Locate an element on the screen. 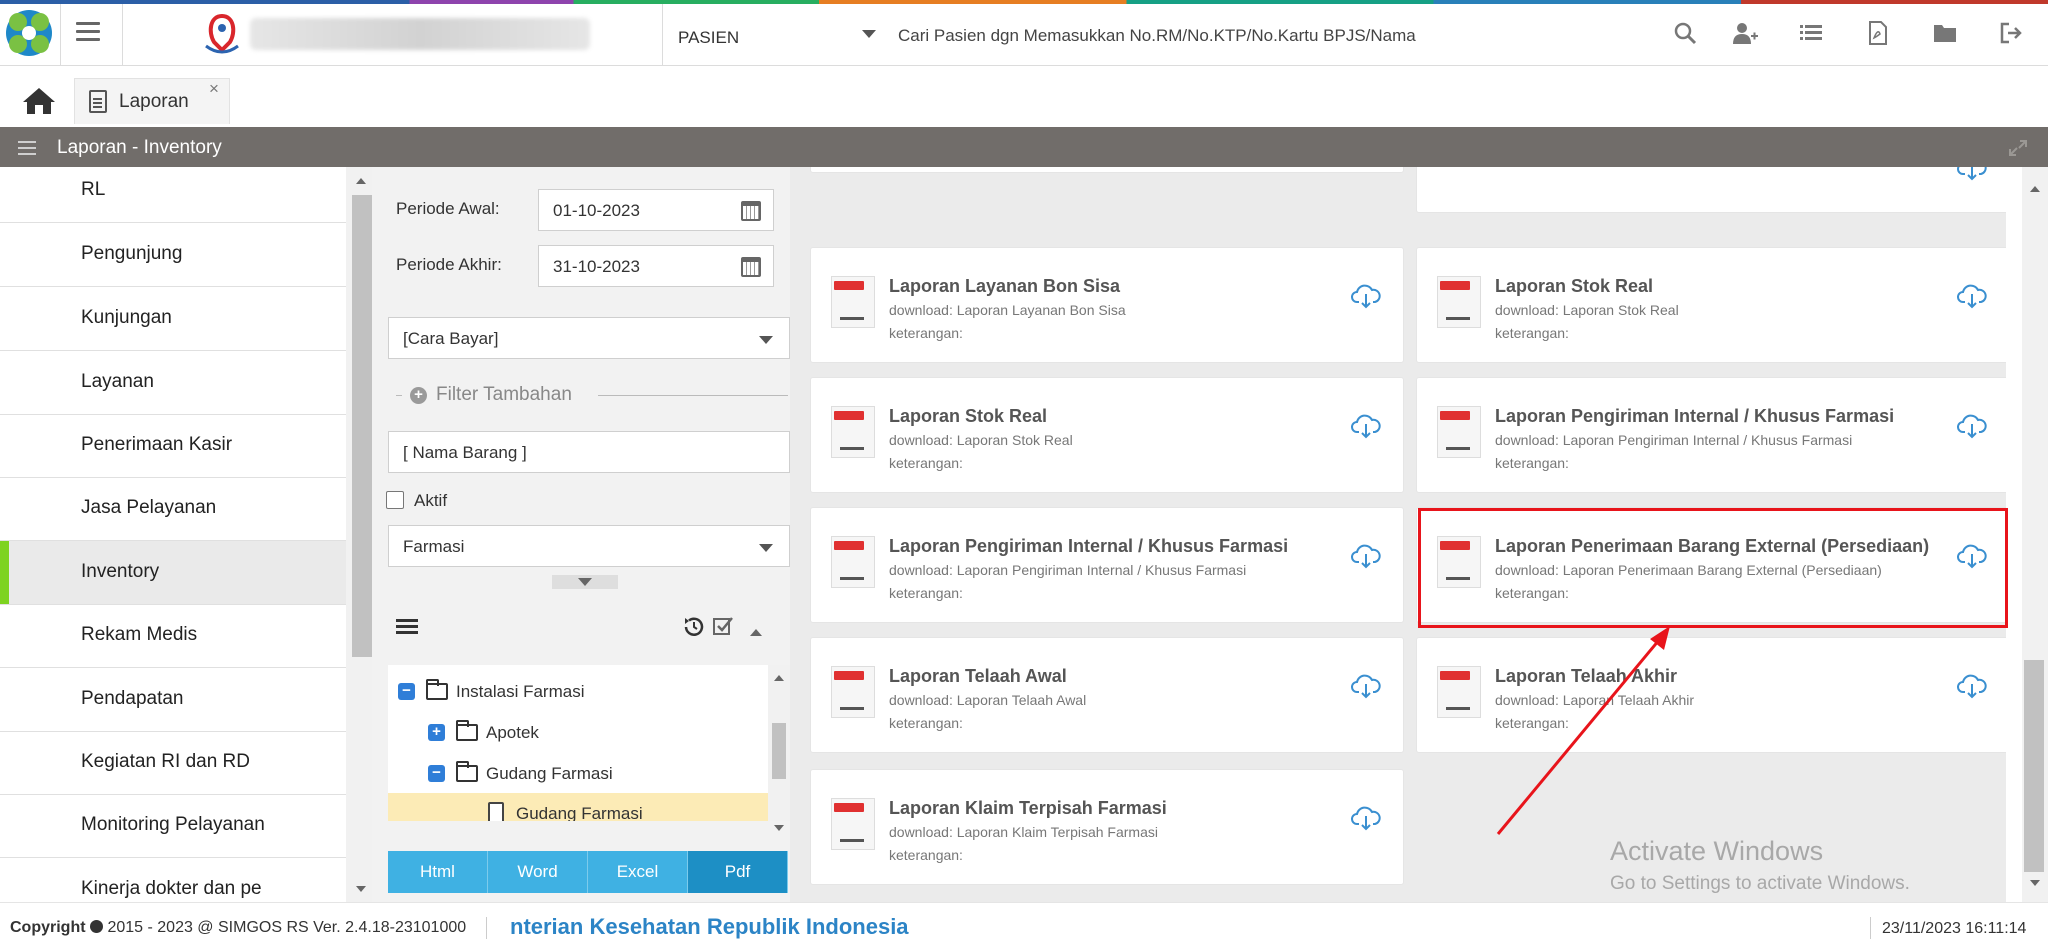 Image resolution: width=2048 pixels, height=950 pixels. cara-bayar-select: [Cara Bayar] is located at coordinates (589, 338).